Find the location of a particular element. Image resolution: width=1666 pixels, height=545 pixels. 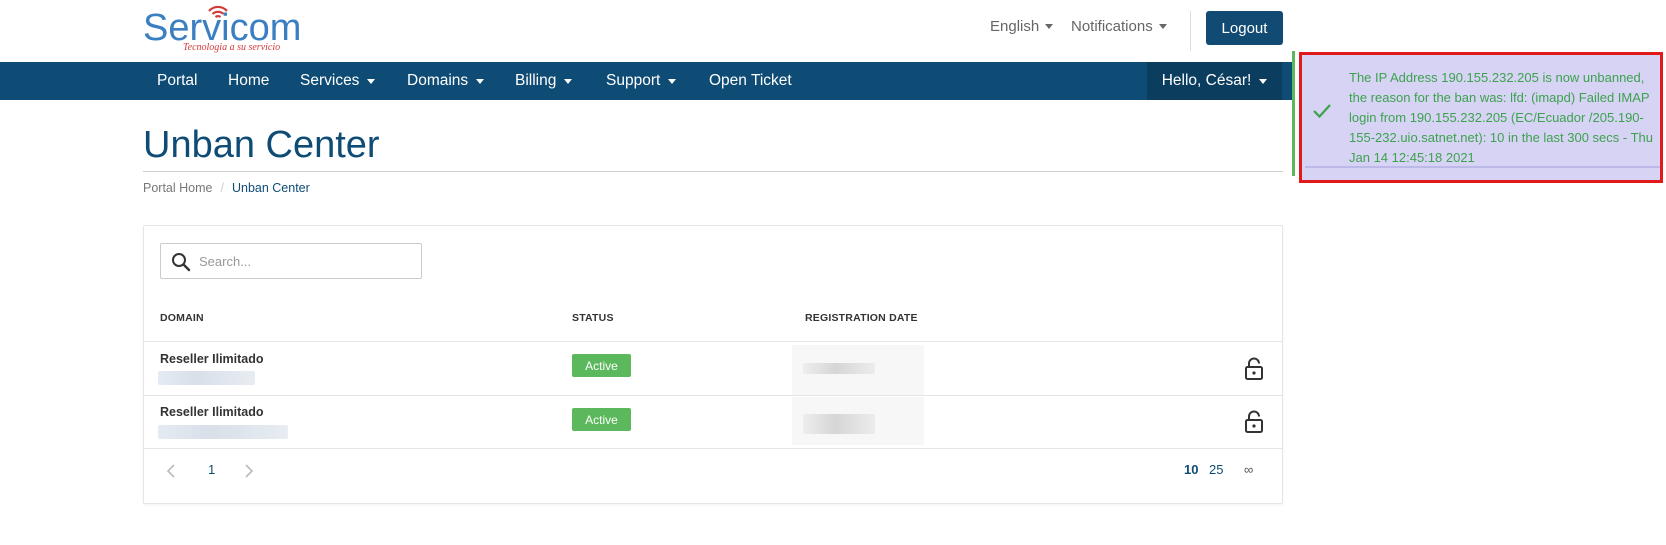

user-menu-dropdown: Hello, César! is located at coordinates (1214, 81).